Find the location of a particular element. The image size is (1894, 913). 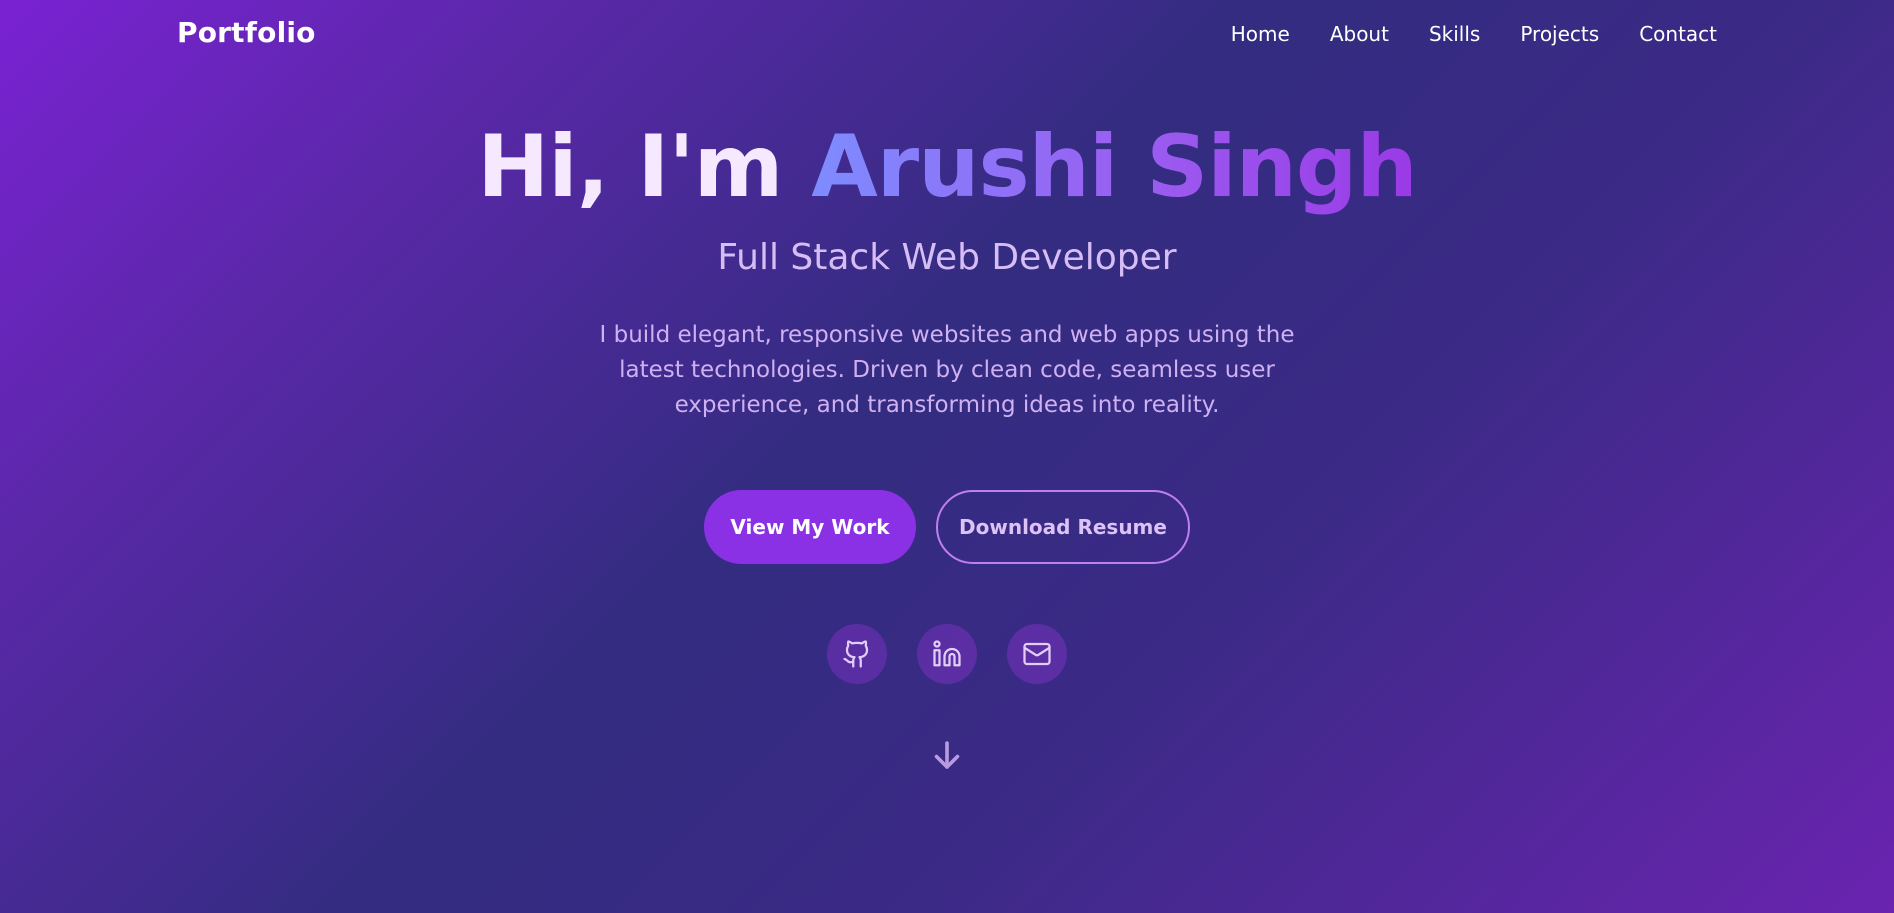

social-links is located at coordinates (947, 654).